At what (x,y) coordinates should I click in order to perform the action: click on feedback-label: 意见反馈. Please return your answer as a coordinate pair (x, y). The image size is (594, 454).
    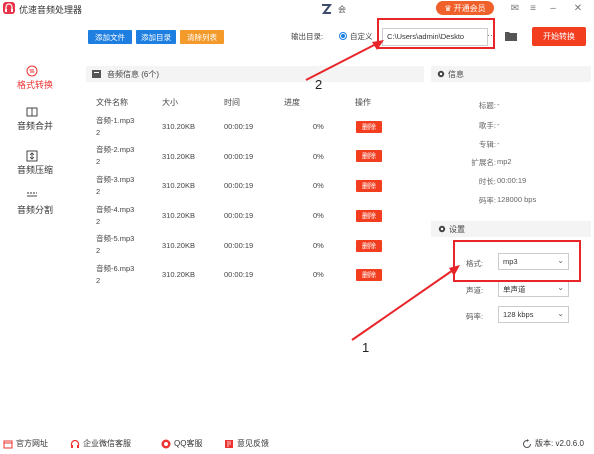
    Looking at the image, I should click on (253, 443).